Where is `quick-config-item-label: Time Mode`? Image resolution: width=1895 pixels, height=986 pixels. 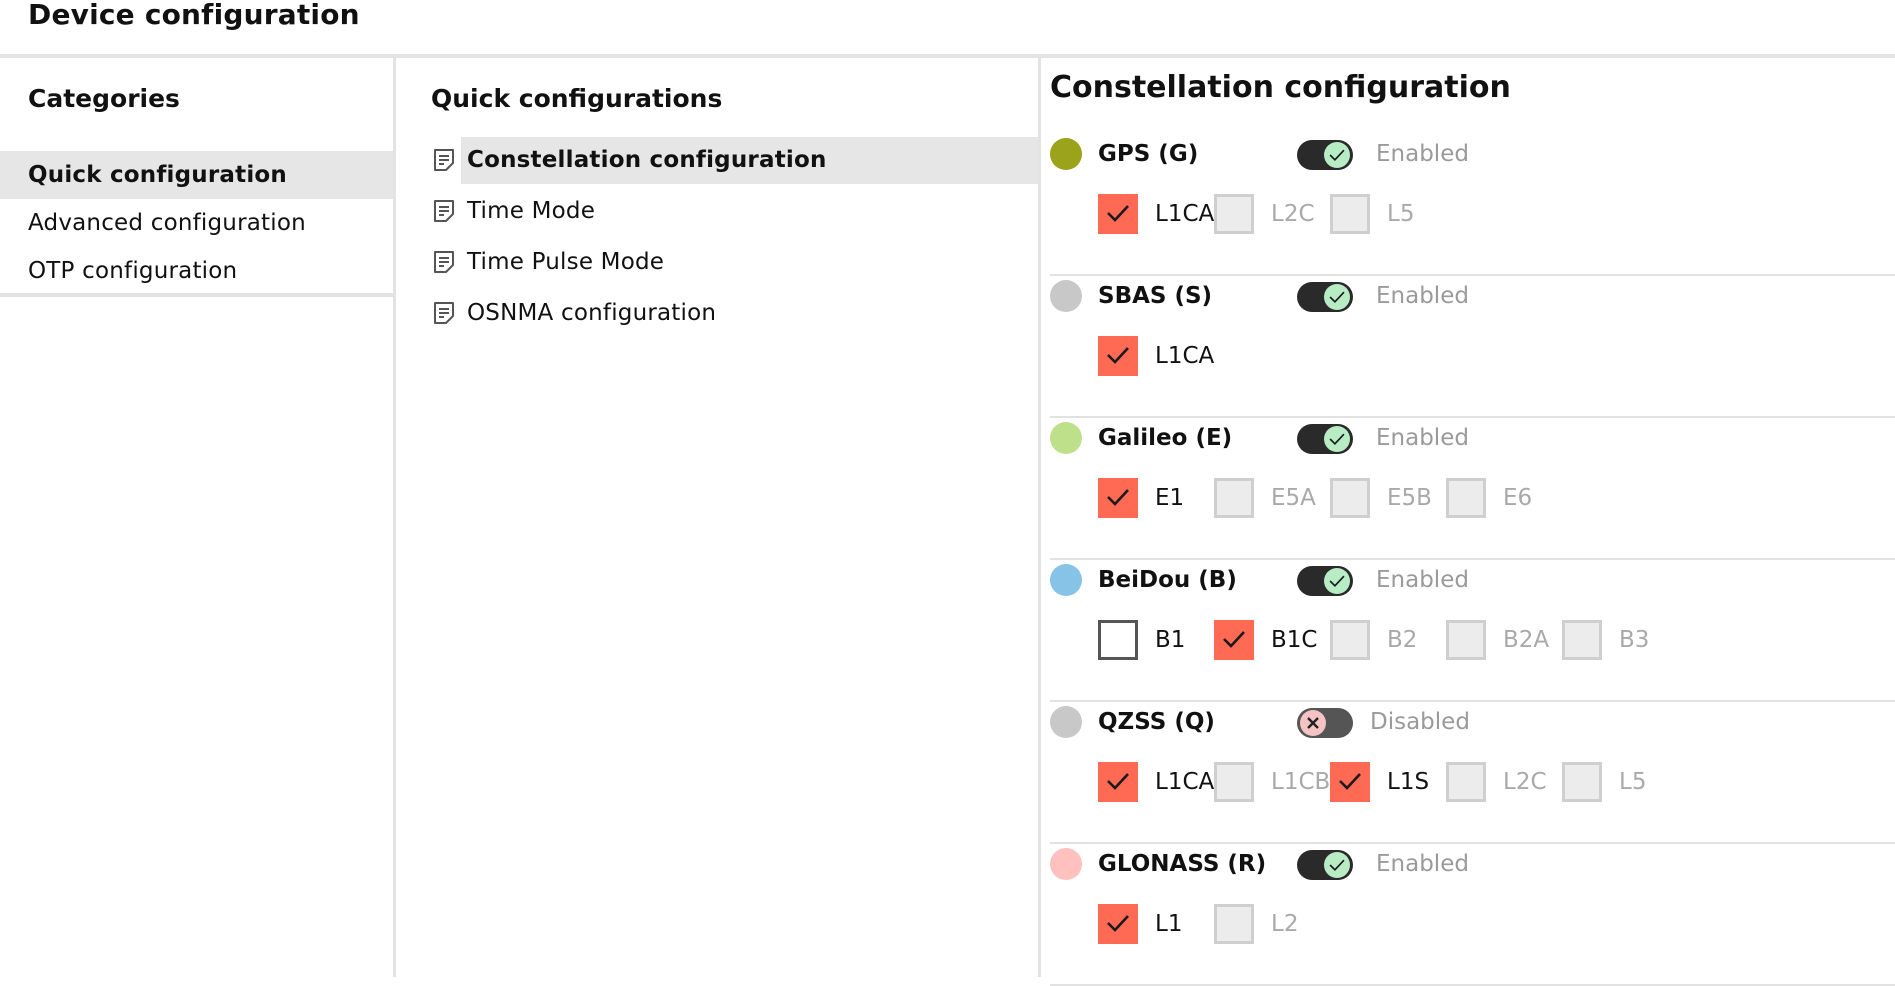 quick-config-item-label: Time Mode is located at coordinates (531, 211).